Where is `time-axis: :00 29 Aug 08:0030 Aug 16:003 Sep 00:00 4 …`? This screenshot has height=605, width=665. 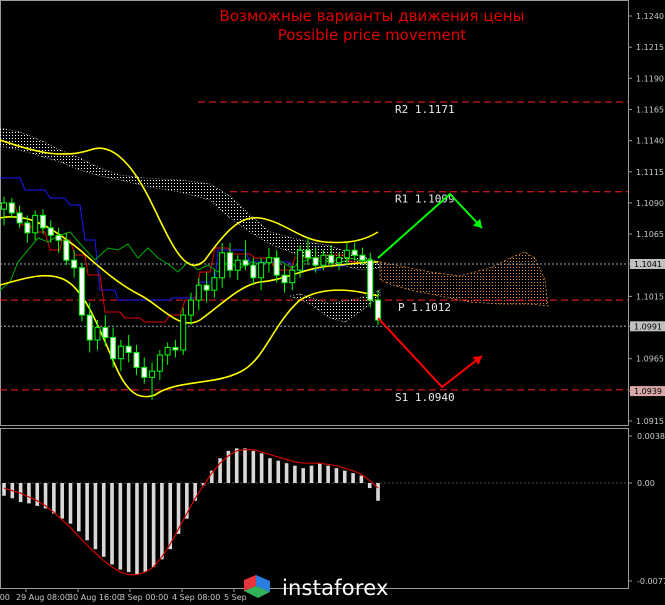 time-axis: :00 29 Aug 08:0030 Aug 16:003 Sep 00:00 4 … is located at coordinates (123, 595).